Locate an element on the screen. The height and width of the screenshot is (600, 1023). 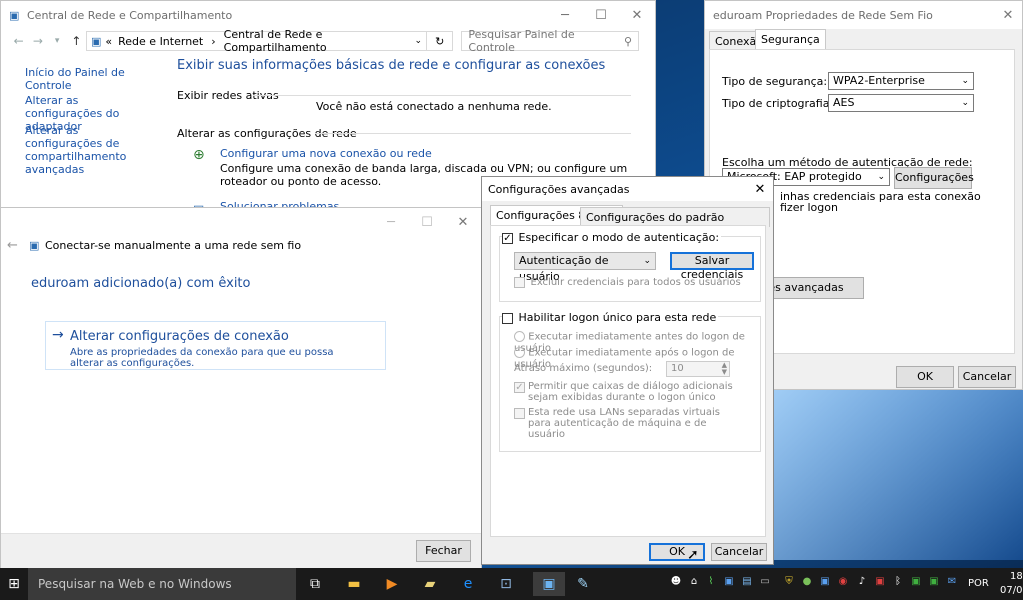
language-indicator: POR is located at coordinates (978, 583).